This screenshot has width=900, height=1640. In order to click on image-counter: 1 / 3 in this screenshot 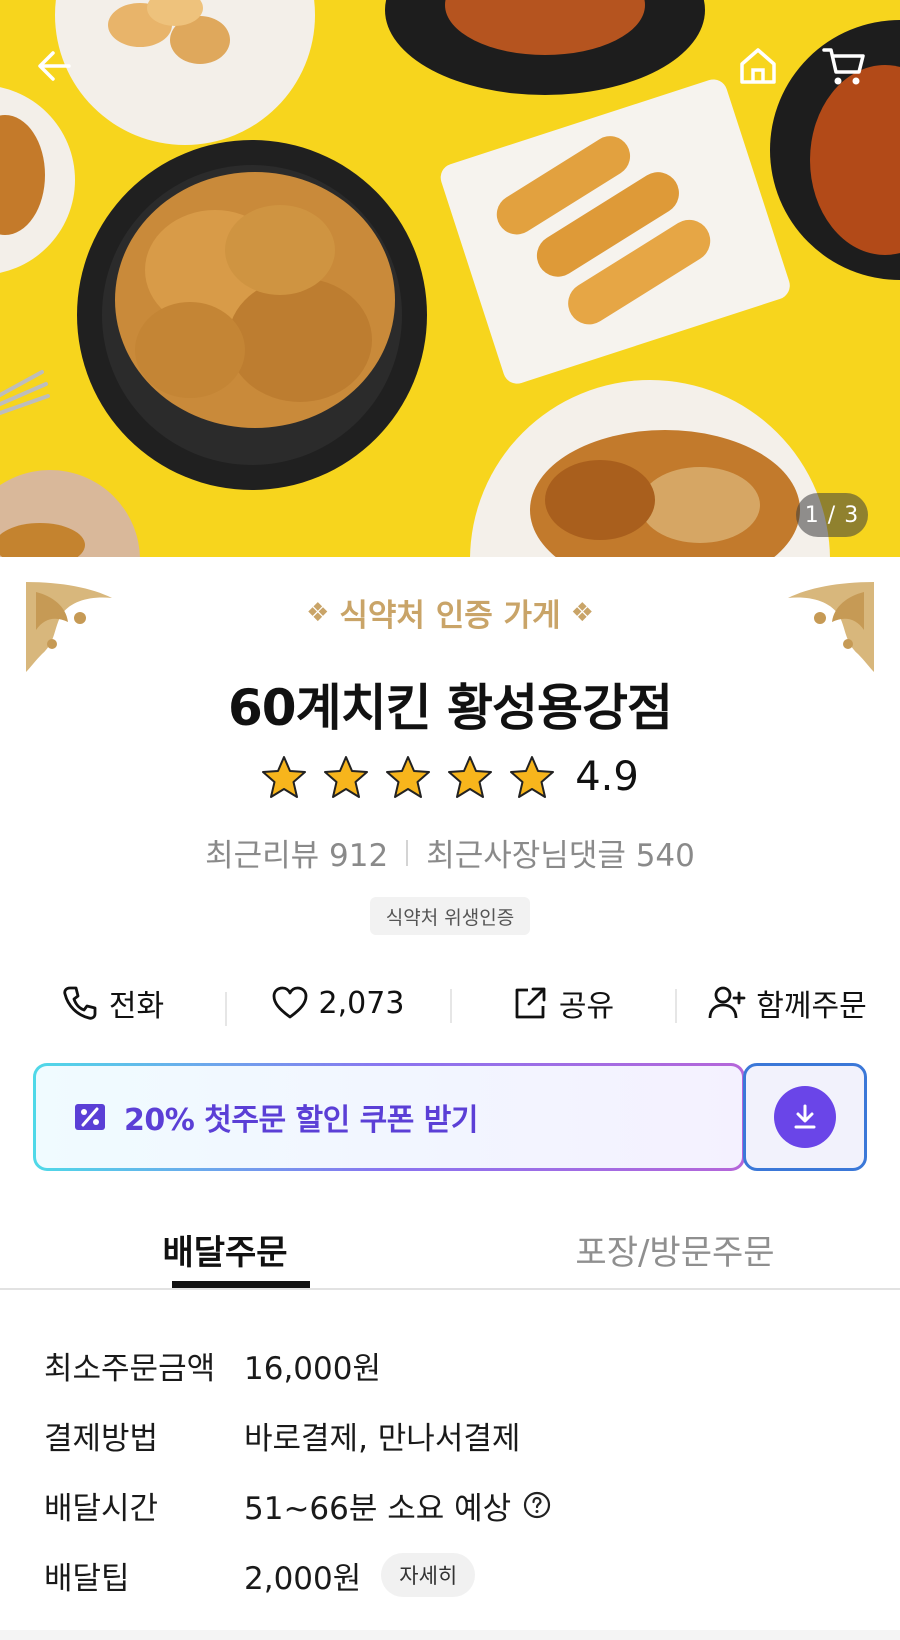, I will do `click(832, 515)`.